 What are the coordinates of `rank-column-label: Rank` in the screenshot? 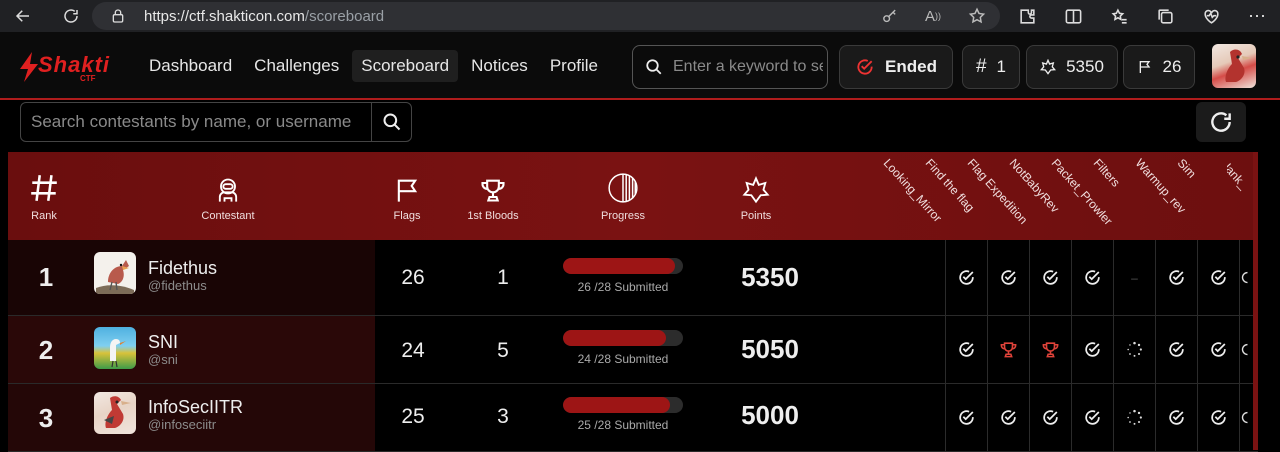 It's located at (44, 216).